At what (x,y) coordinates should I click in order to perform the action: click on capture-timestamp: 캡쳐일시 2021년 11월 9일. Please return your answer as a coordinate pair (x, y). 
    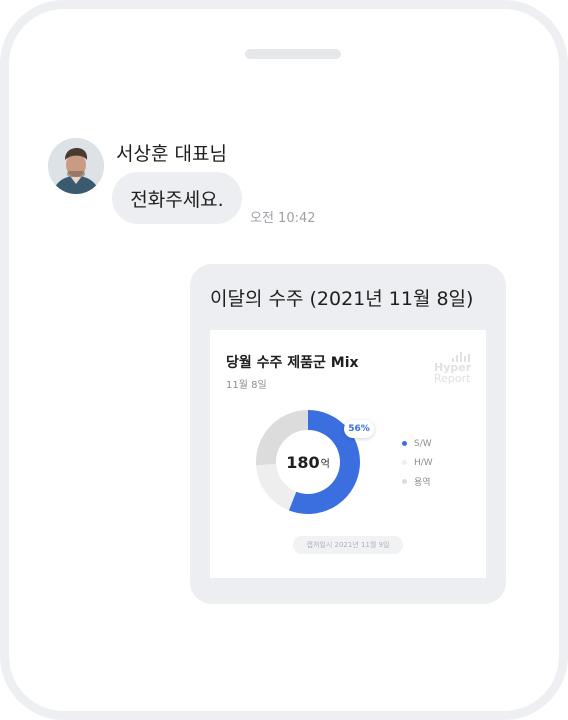
    Looking at the image, I should click on (348, 545).